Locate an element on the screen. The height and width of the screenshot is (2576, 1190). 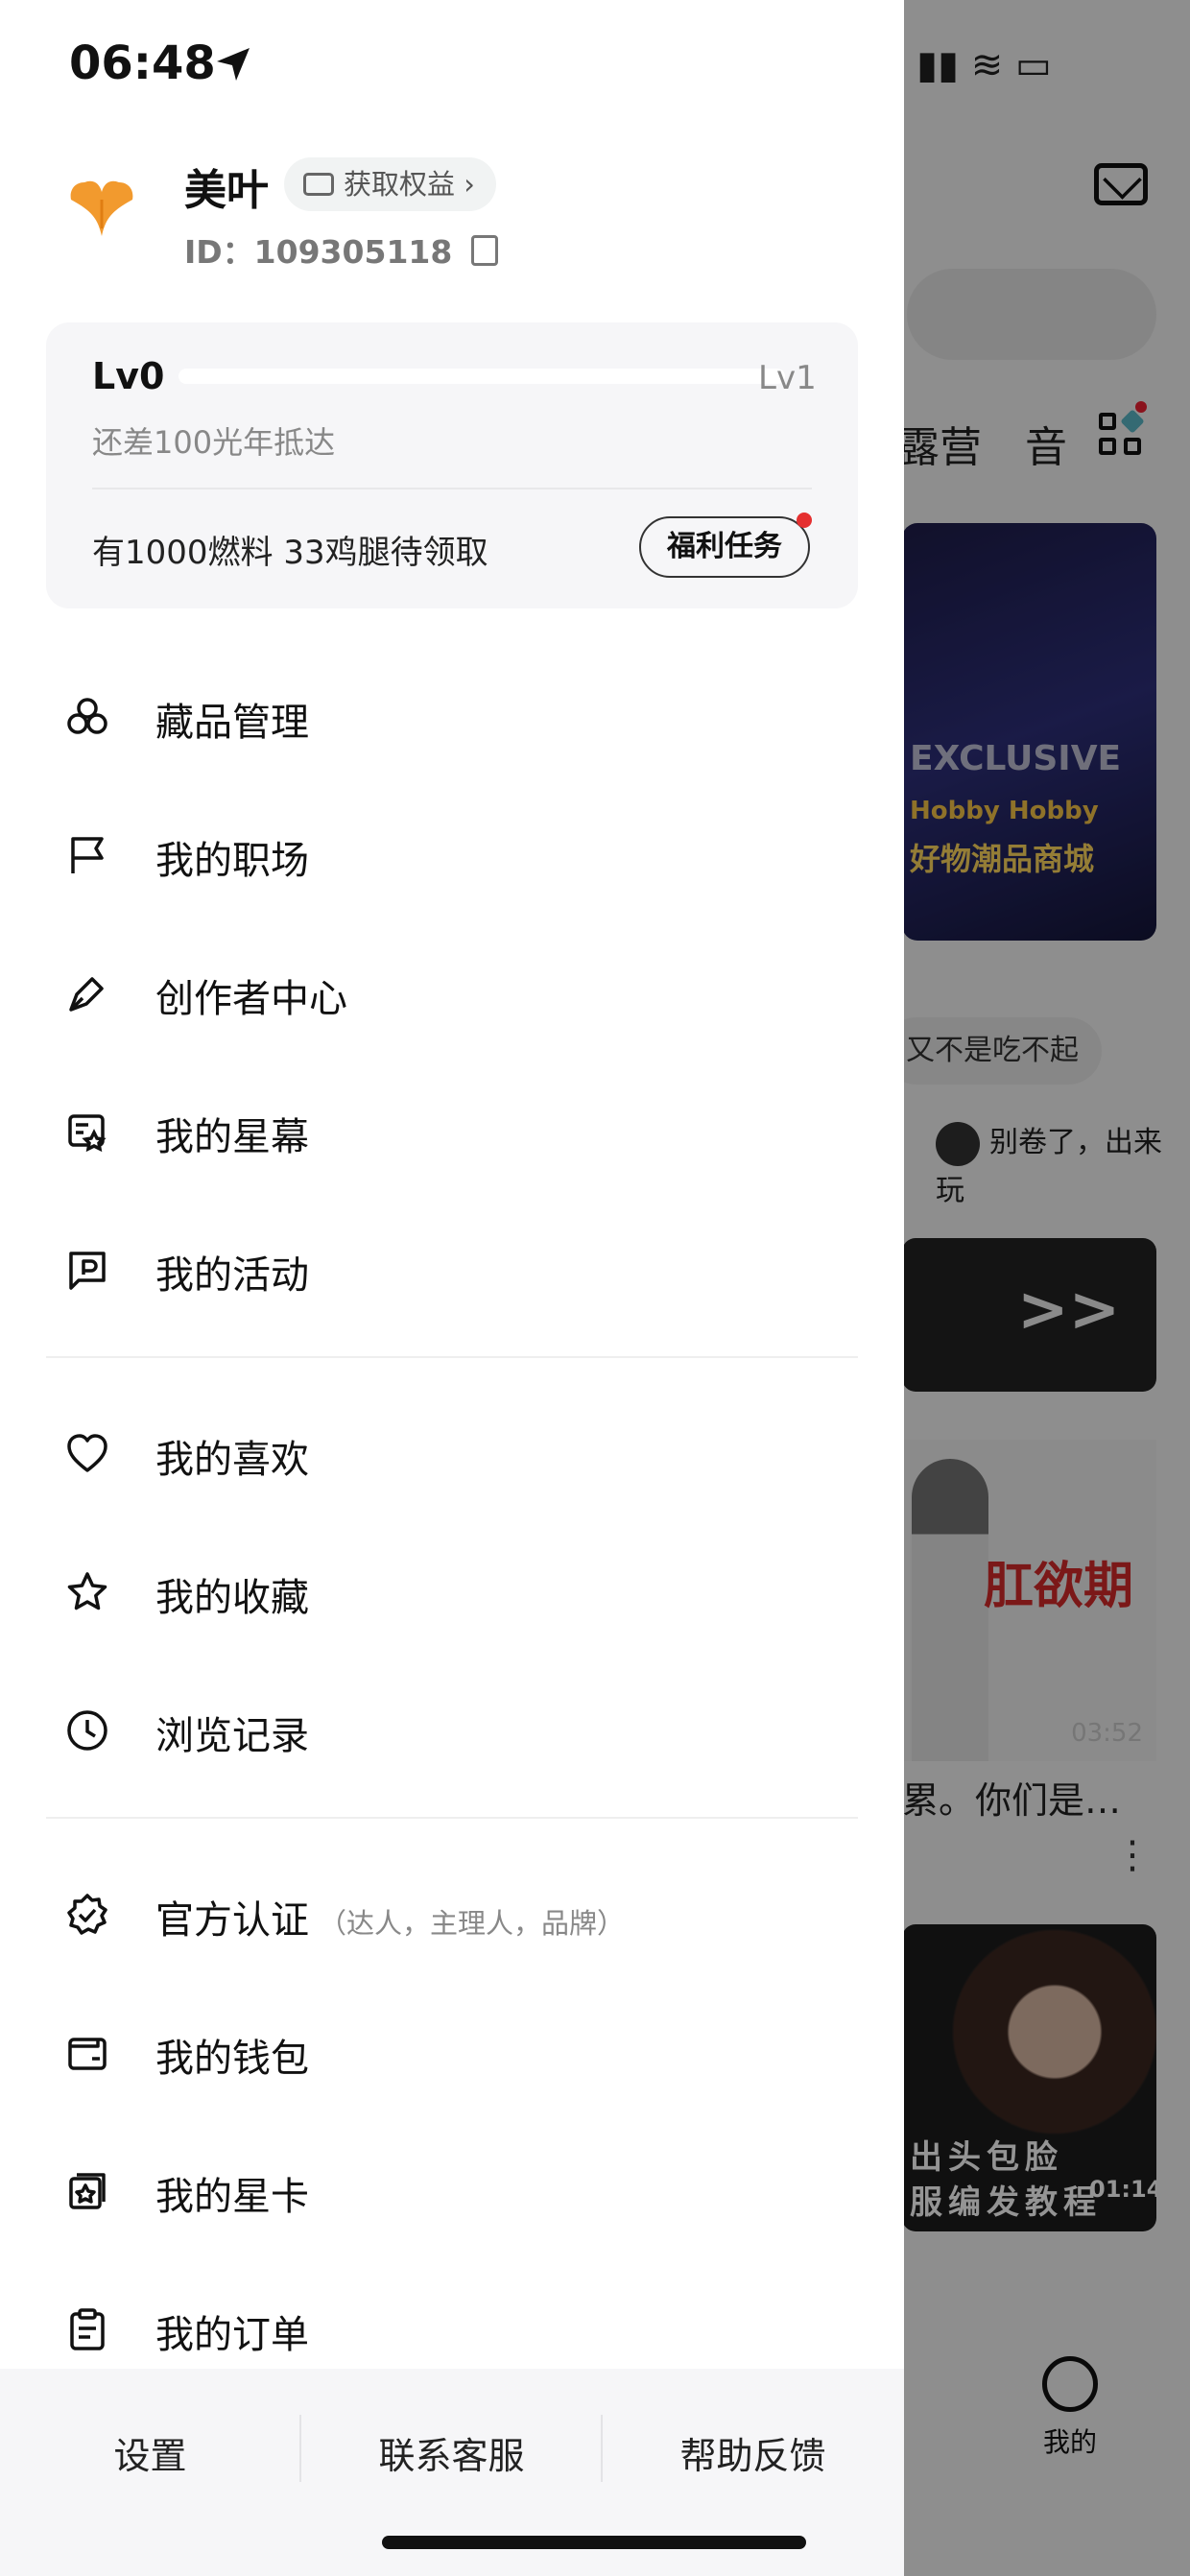
contact-support-button: 联系客服 is located at coordinates (452, 2452).